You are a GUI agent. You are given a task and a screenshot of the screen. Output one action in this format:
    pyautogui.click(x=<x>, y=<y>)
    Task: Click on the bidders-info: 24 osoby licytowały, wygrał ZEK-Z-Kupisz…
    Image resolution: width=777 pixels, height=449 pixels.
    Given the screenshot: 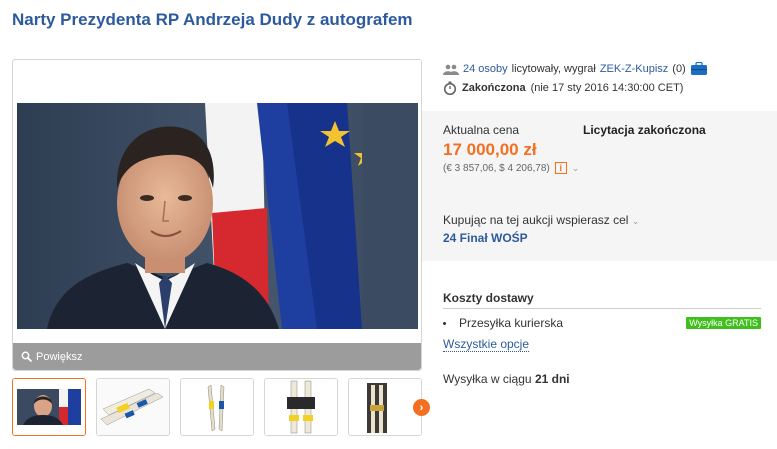 What is the action you would take?
    pyautogui.click(x=575, y=69)
    